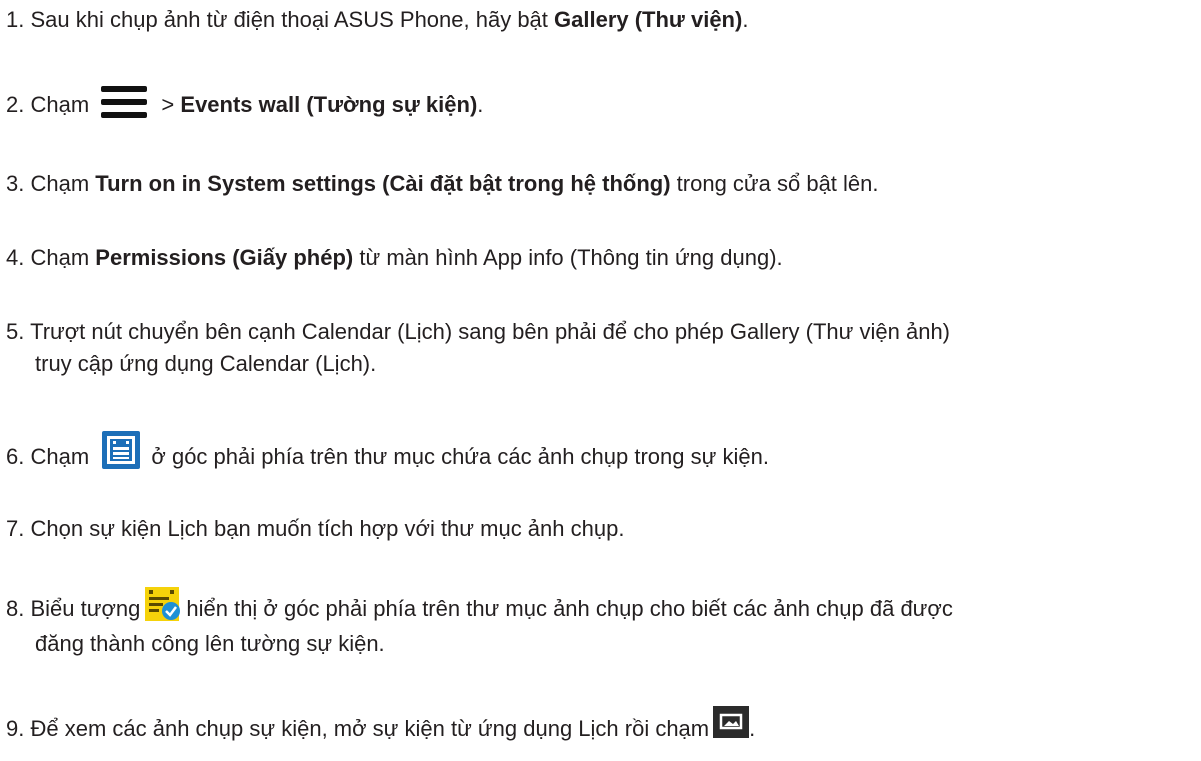 Image resolution: width=1201 pixels, height=761 pixels. Describe the element at coordinates (15, 528) in the screenshot. I see `step-number: 7.` at that location.